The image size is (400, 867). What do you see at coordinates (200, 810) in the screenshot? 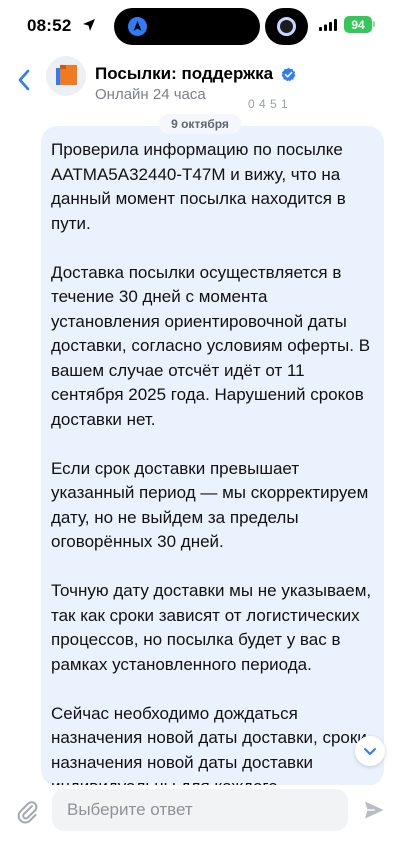
I see `answer-choice-field: Выберите ответ` at bounding box center [200, 810].